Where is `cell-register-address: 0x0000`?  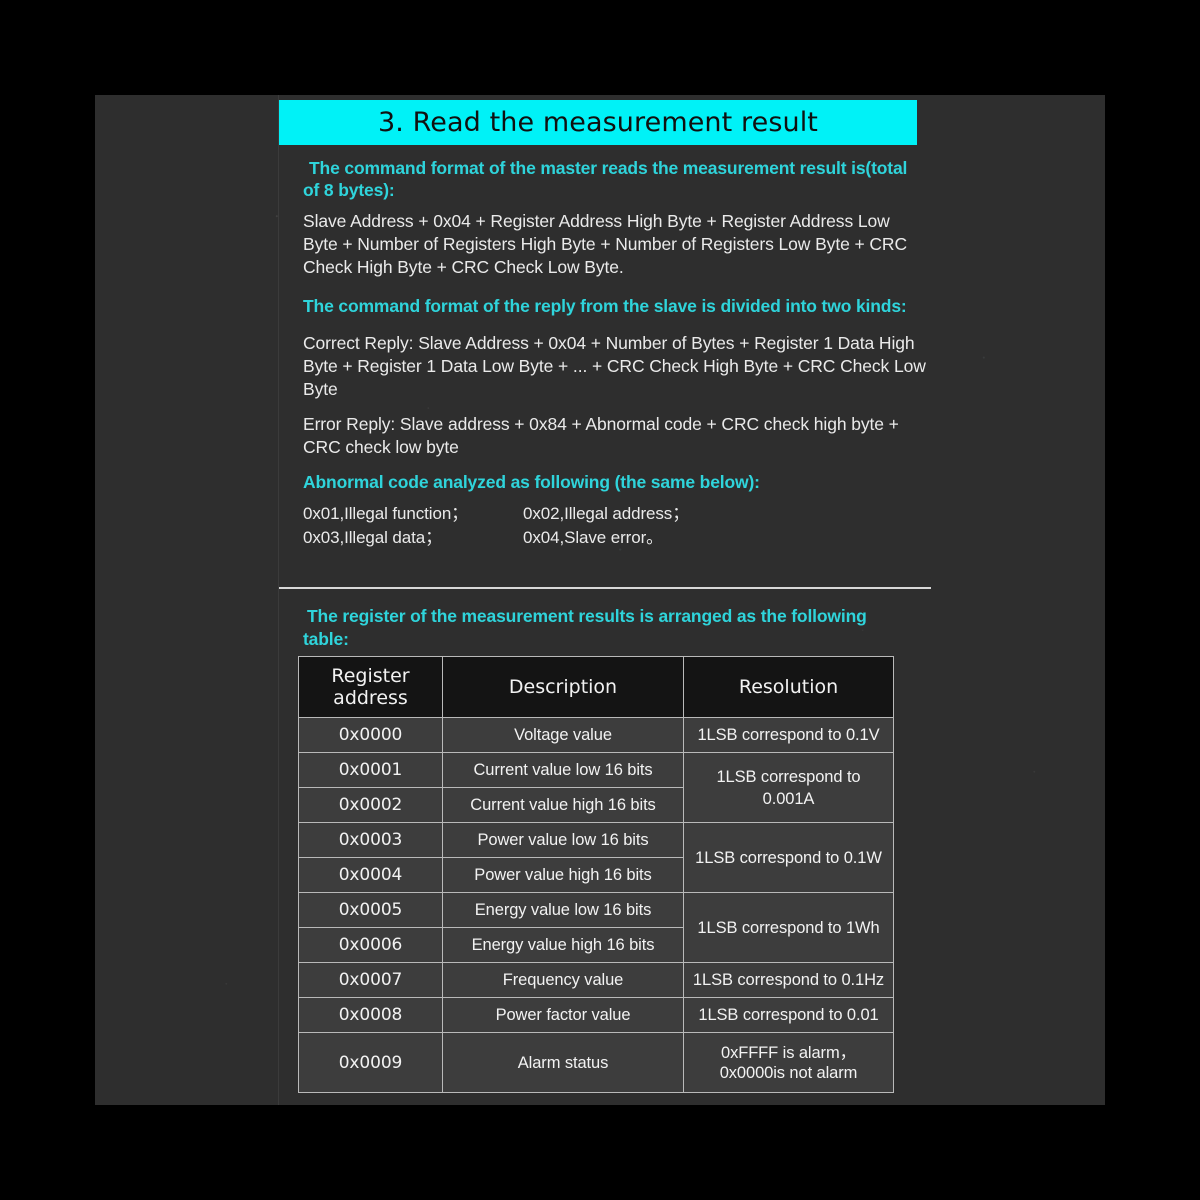 cell-register-address: 0x0000 is located at coordinates (370, 735).